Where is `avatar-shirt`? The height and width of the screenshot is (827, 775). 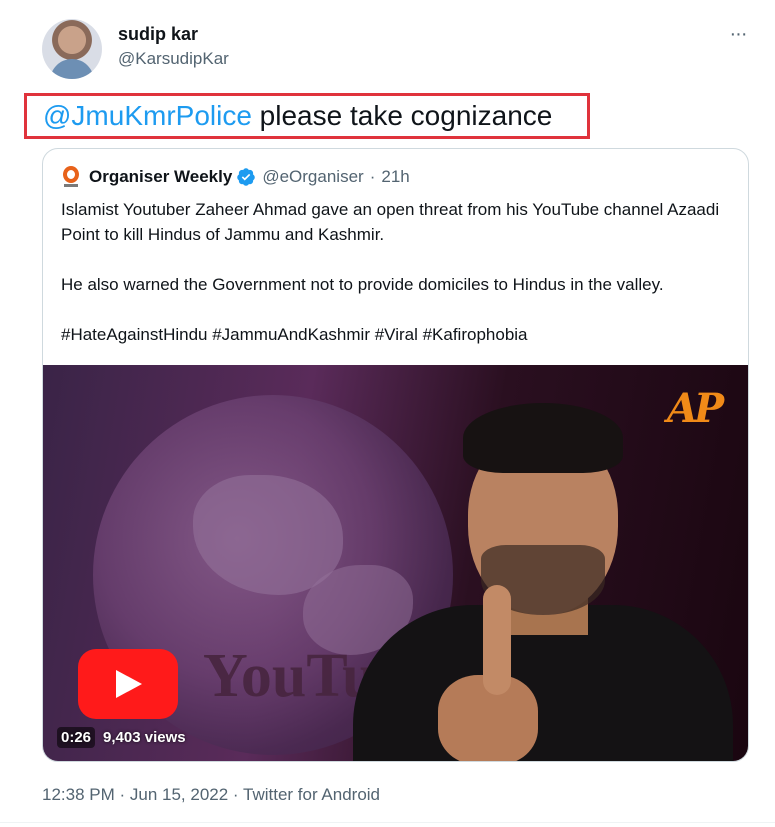 avatar-shirt is located at coordinates (72, 69).